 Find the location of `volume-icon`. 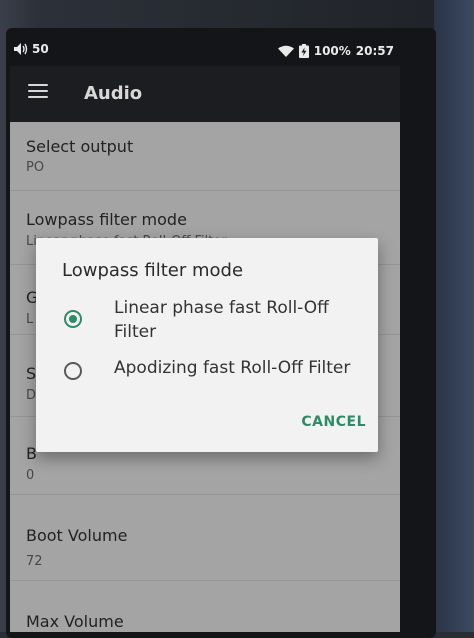

volume-icon is located at coordinates (21, 49).